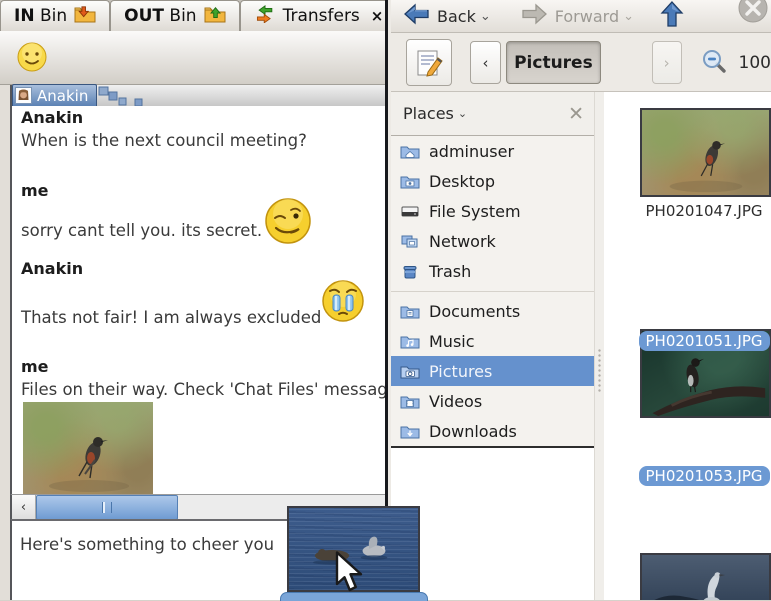 The height and width of the screenshot is (601, 771). I want to click on chat-toolbar, so click(198, 58).